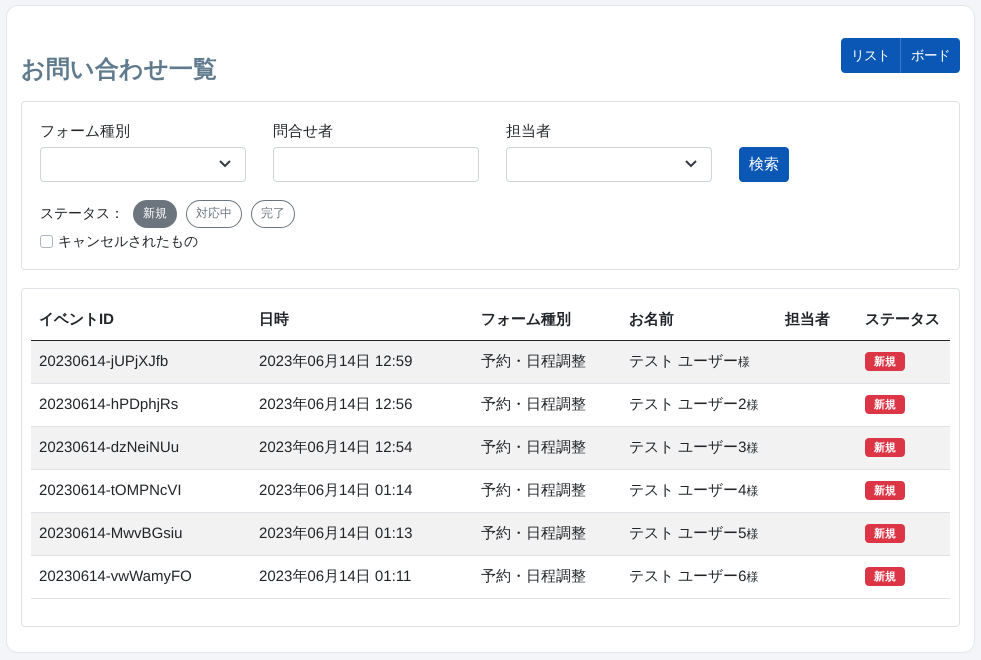 This screenshot has width=981, height=660. What do you see at coordinates (694, 447) in the screenshot?
I see `table-cell: テスト ユーザー3様` at bounding box center [694, 447].